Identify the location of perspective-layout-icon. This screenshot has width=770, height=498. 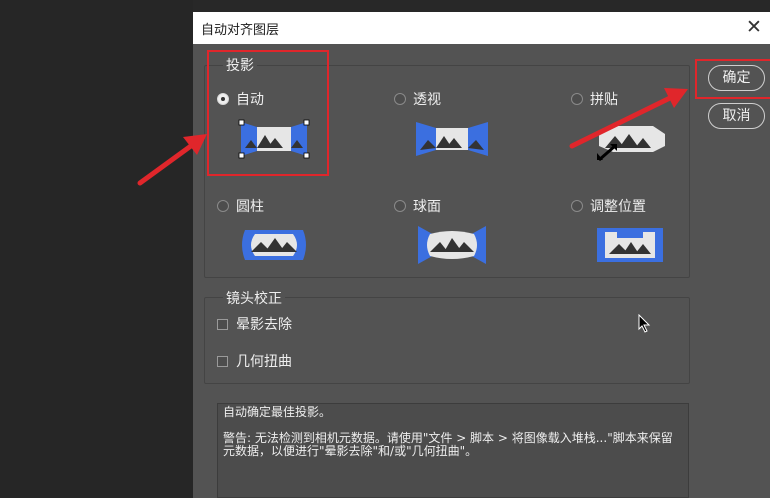
(452, 139).